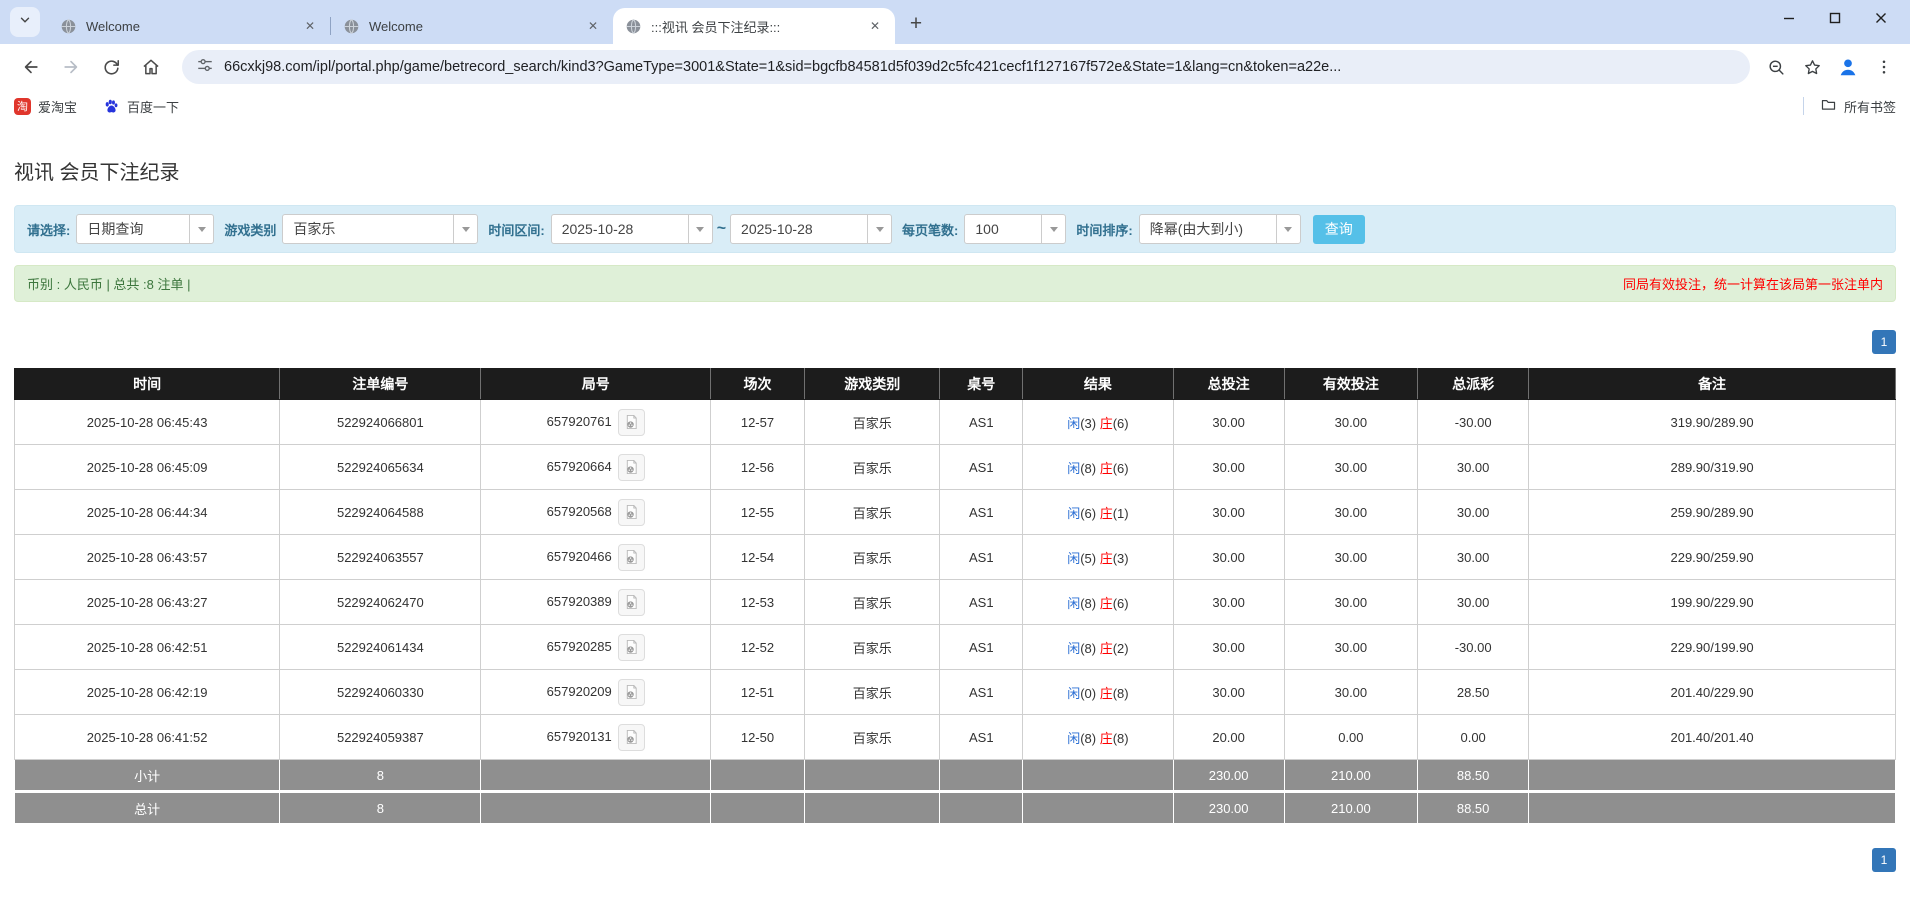 Image resolution: width=1910 pixels, height=904 pixels. I want to click on round-number: 657920285, so click(579, 646).